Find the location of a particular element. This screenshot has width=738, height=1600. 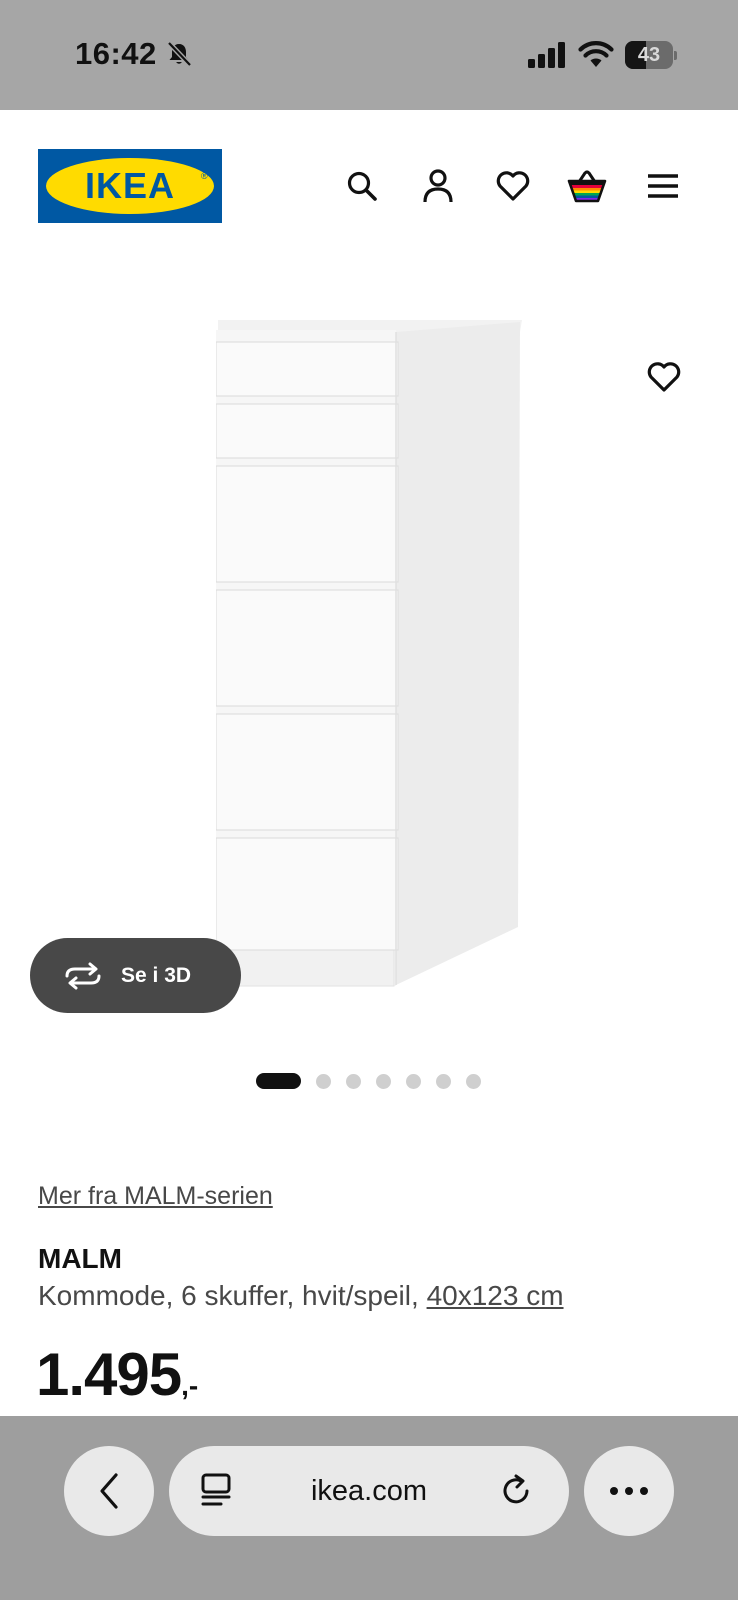

price-suffix: ,- is located at coordinates (190, 1385).